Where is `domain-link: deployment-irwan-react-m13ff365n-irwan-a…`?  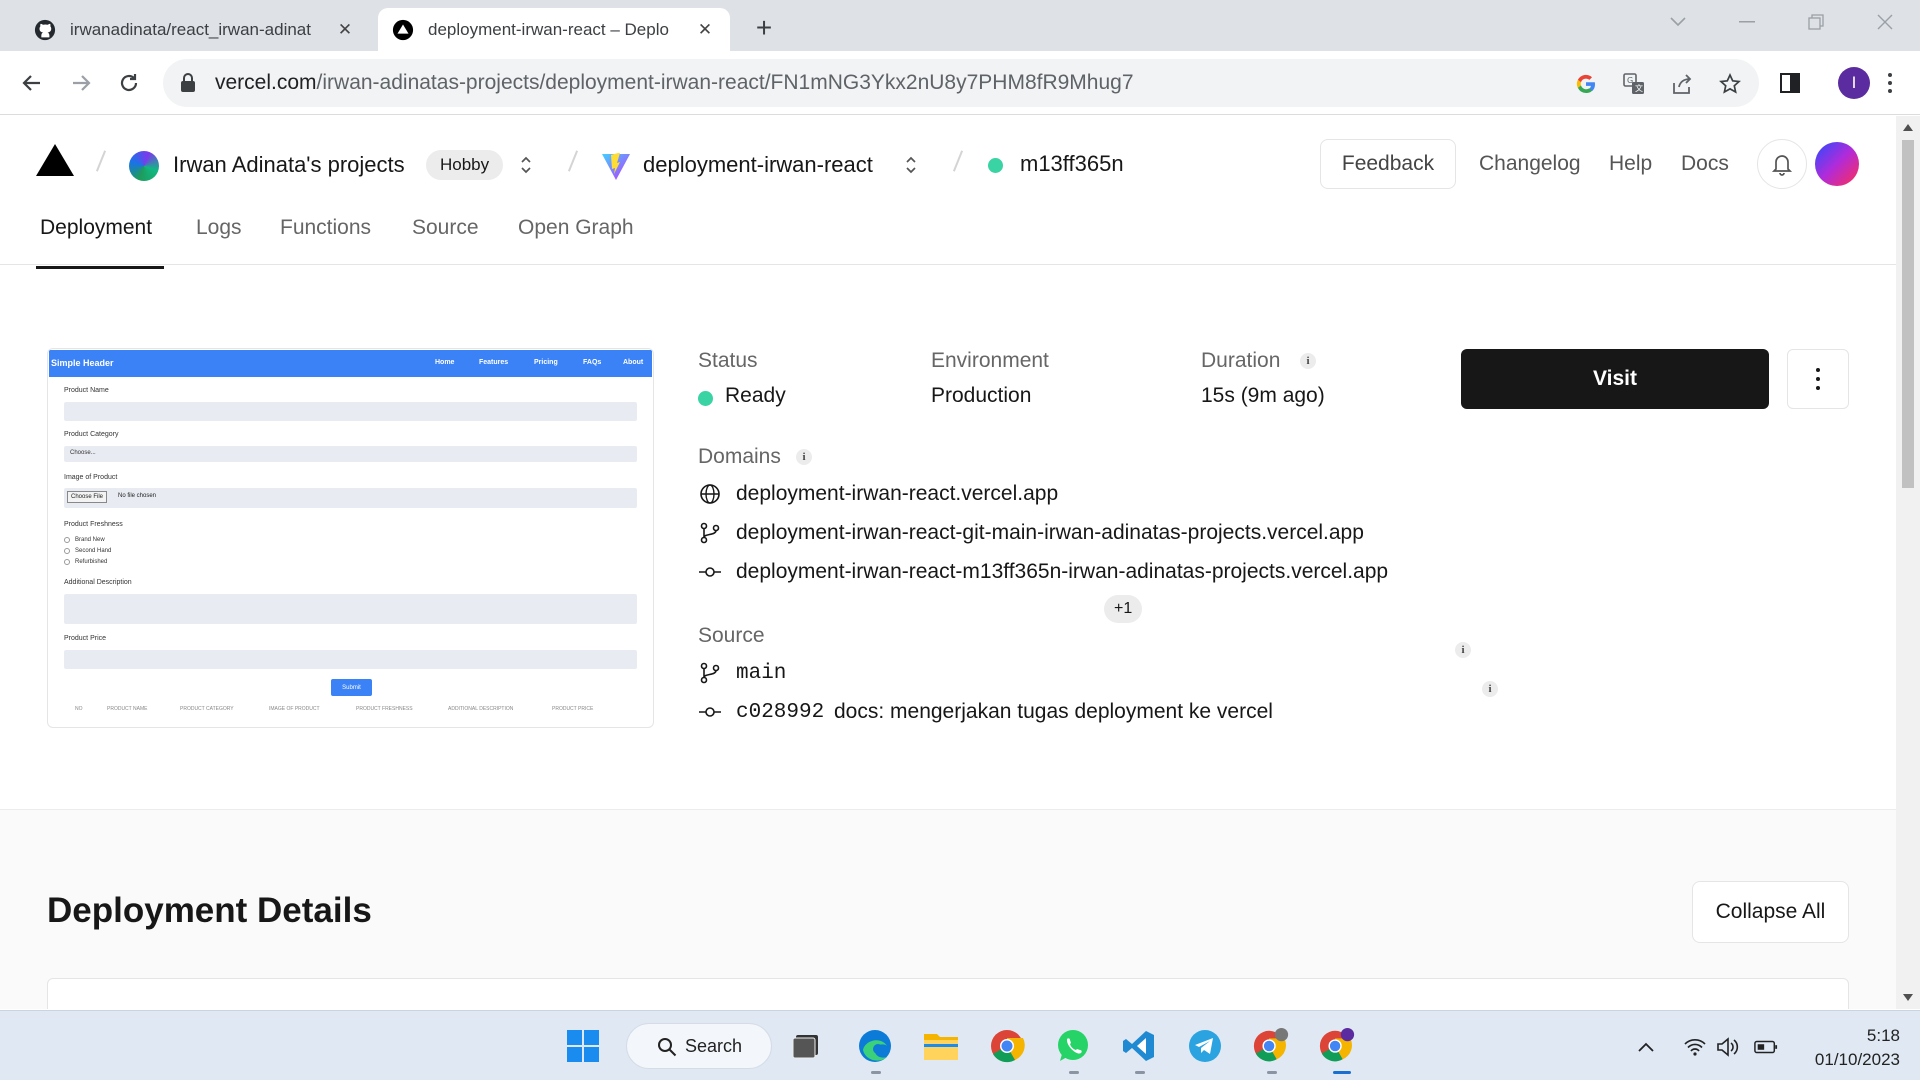
domain-link: deployment-irwan-react-m13ff365n-irwan-a… is located at coordinates (1062, 572).